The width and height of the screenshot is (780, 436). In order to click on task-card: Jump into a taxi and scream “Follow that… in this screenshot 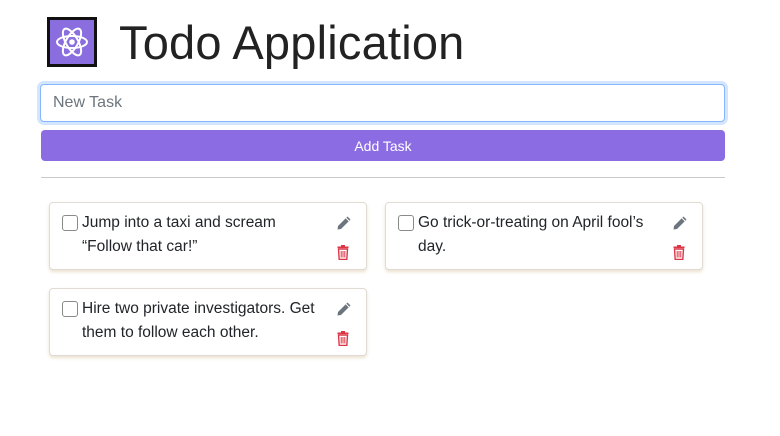, I will do `click(208, 236)`.